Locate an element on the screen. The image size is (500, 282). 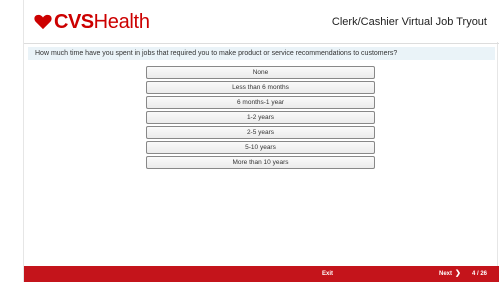
next-button-label: Next is located at coordinates (446, 274).